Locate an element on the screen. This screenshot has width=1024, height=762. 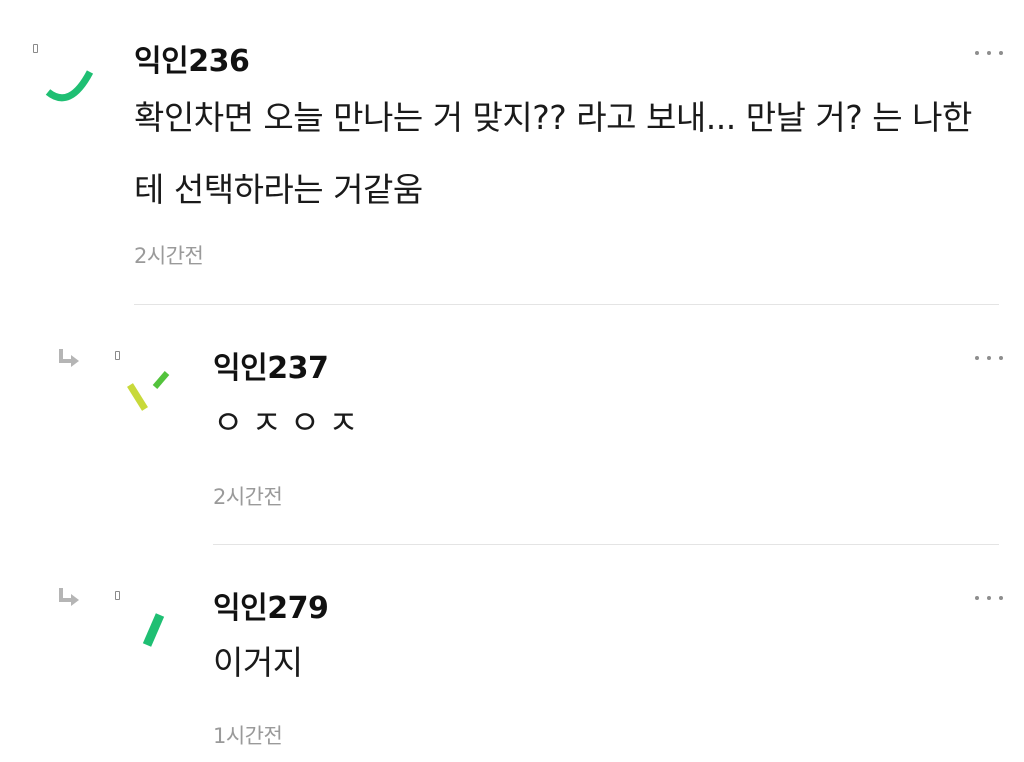
comment-nickname: 익인236 is located at coordinates (192, 58).